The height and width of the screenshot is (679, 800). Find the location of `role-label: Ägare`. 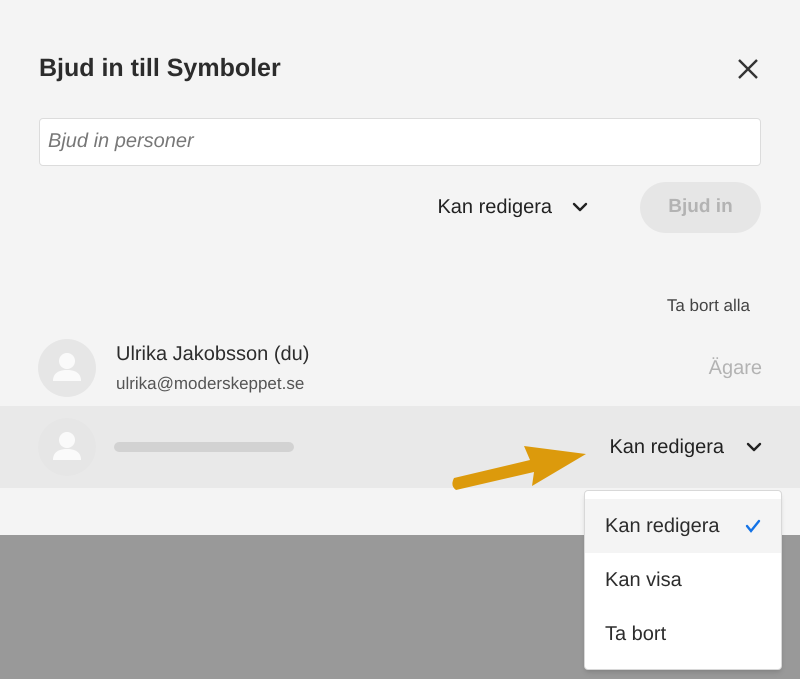

role-label: Ägare is located at coordinates (735, 368).